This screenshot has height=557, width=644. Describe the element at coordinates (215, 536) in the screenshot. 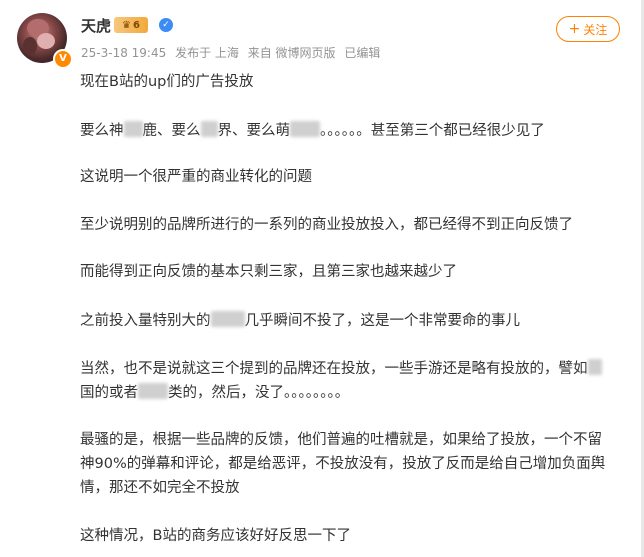

I see `paragraph-9: 这种情况，B站的商务应该好好反思一下了` at that location.